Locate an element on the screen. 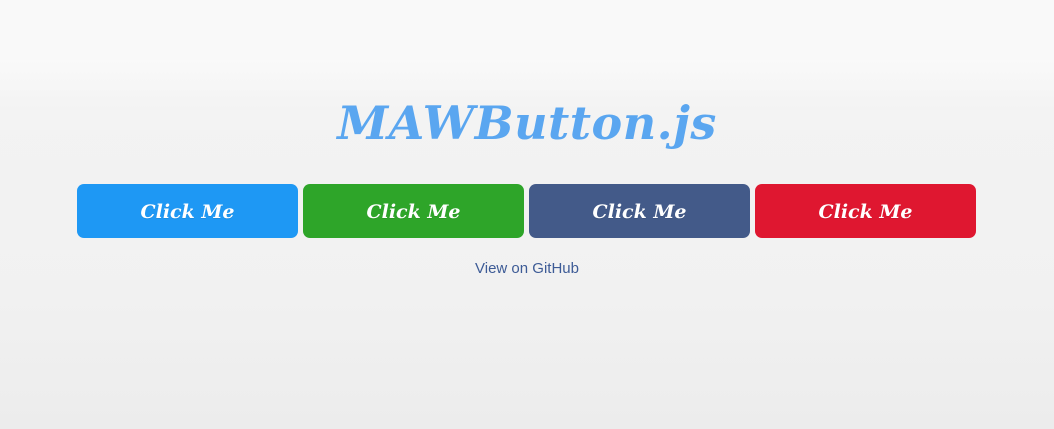 The width and height of the screenshot is (1054, 429). page-title: MAWButton.js is located at coordinates (527, 123).